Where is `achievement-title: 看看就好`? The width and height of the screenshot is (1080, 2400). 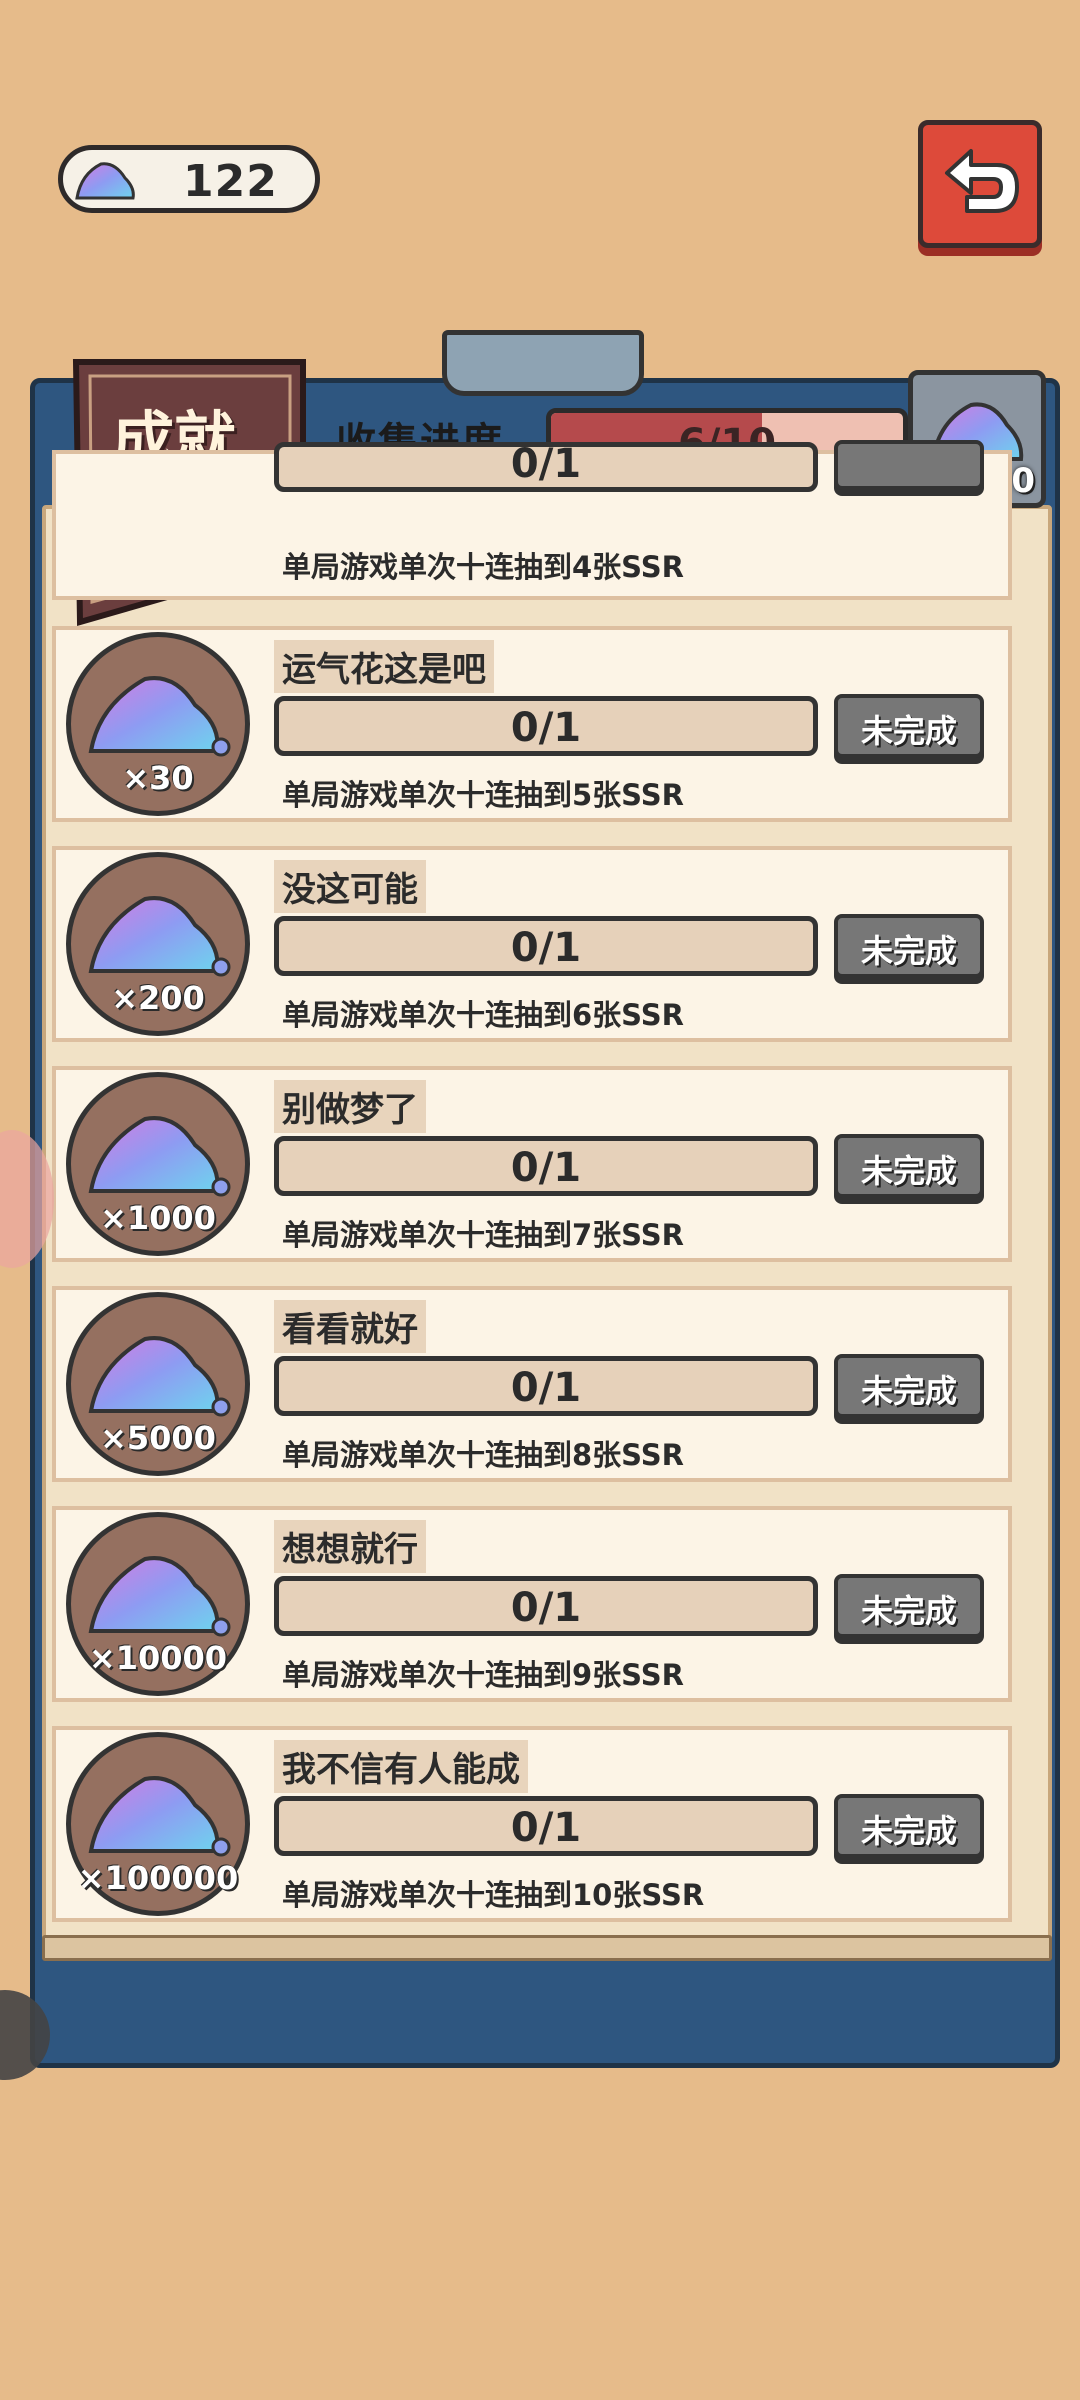 achievement-title: 看看就好 is located at coordinates (350, 1326).